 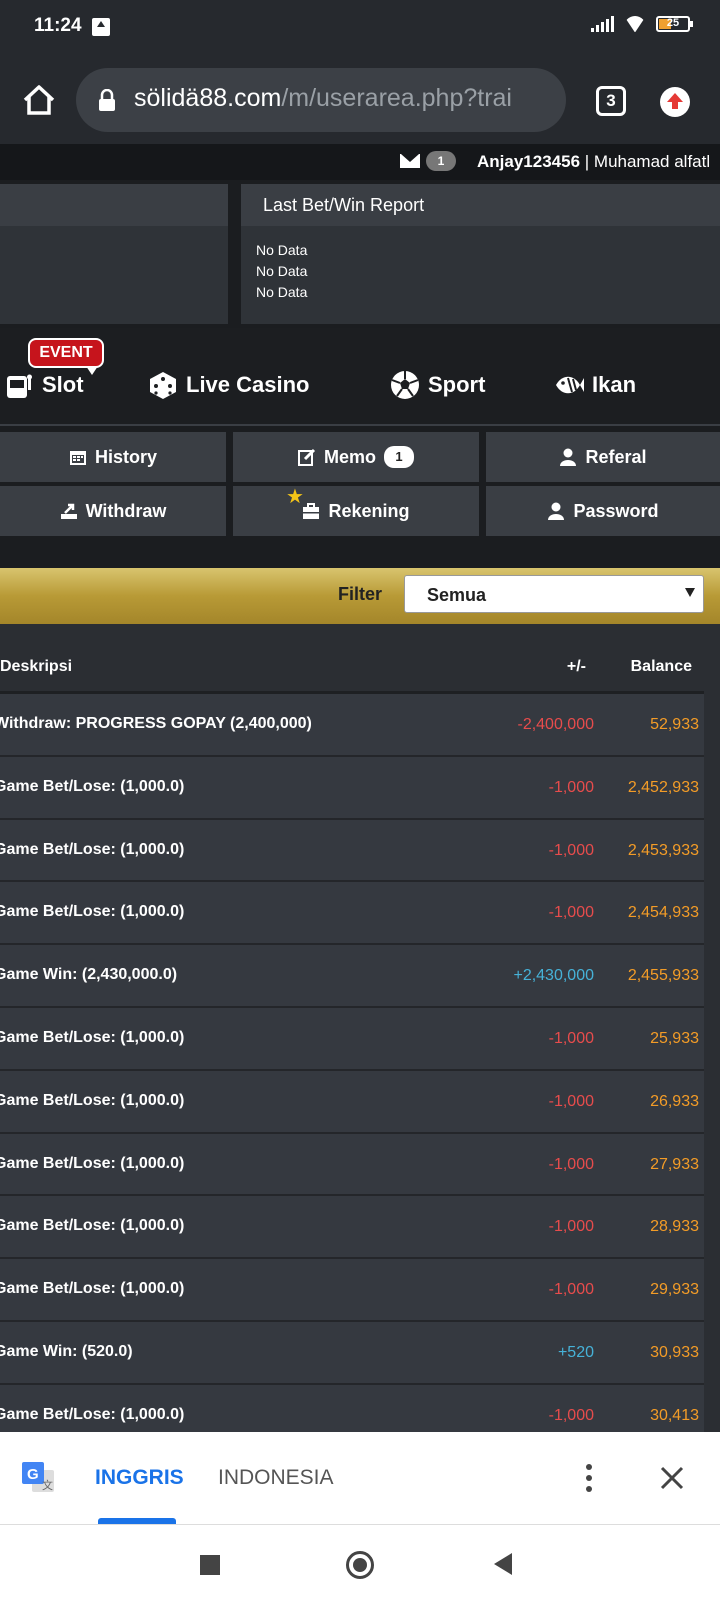 What do you see at coordinates (480, 205) in the screenshot?
I see `report-title: Last Bet/Win Report` at bounding box center [480, 205].